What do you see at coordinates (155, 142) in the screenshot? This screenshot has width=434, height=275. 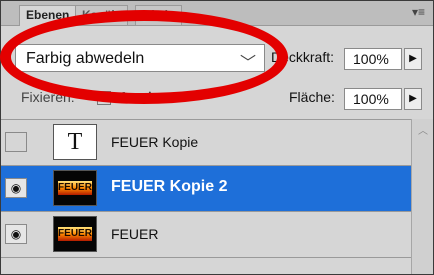 I see `layer-name: FEUER Kopie` at bounding box center [155, 142].